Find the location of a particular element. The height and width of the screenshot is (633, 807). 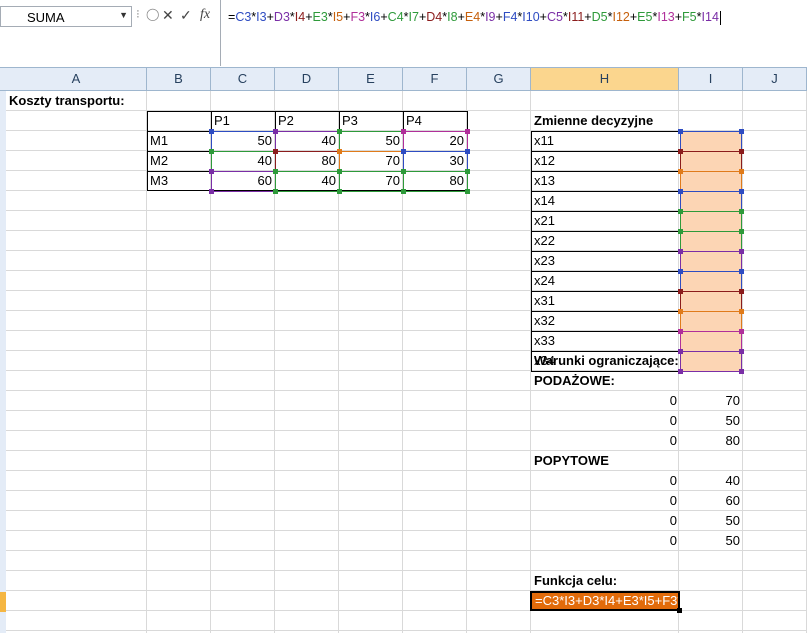

column-header-row: ABCDEFGHIJ is located at coordinates (403, 79).